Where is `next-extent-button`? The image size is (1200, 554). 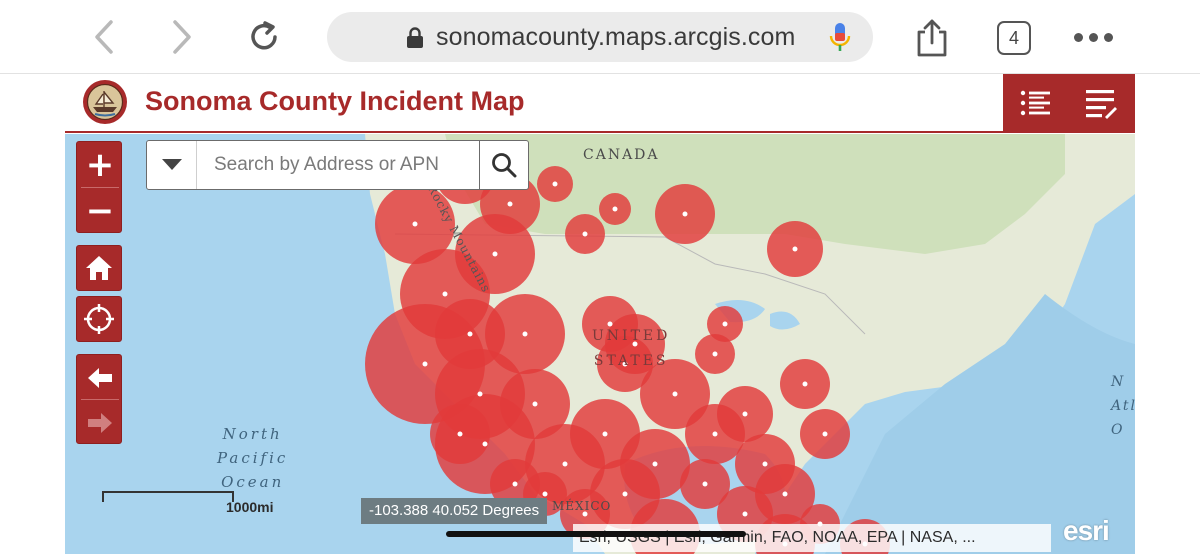
next-extent-button is located at coordinates (100, 422).